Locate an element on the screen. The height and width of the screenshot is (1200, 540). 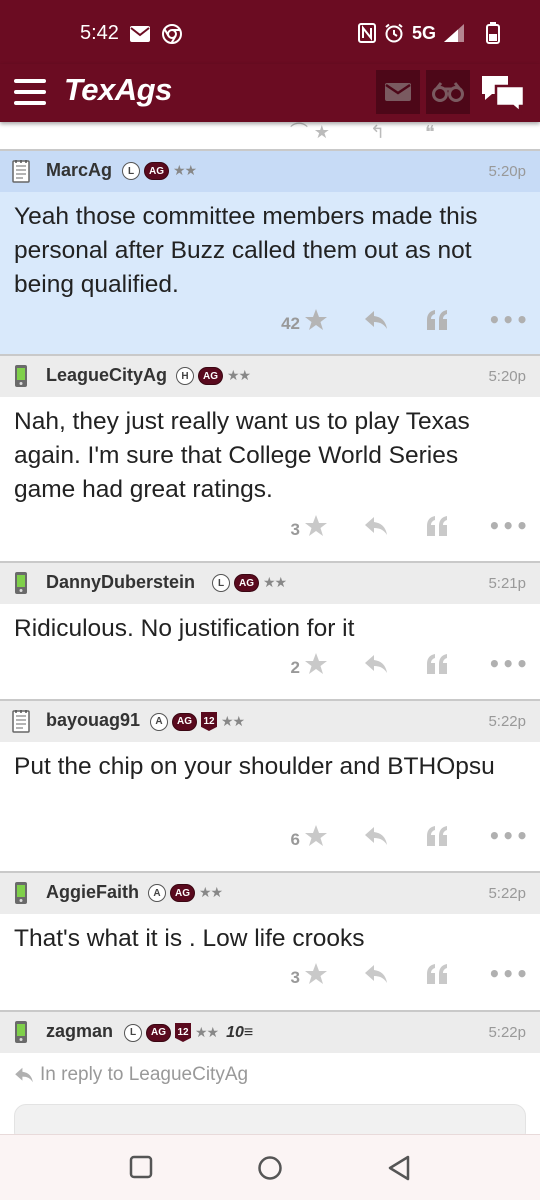
post-actions: 6 ••• is located at coordinates (270, 842).